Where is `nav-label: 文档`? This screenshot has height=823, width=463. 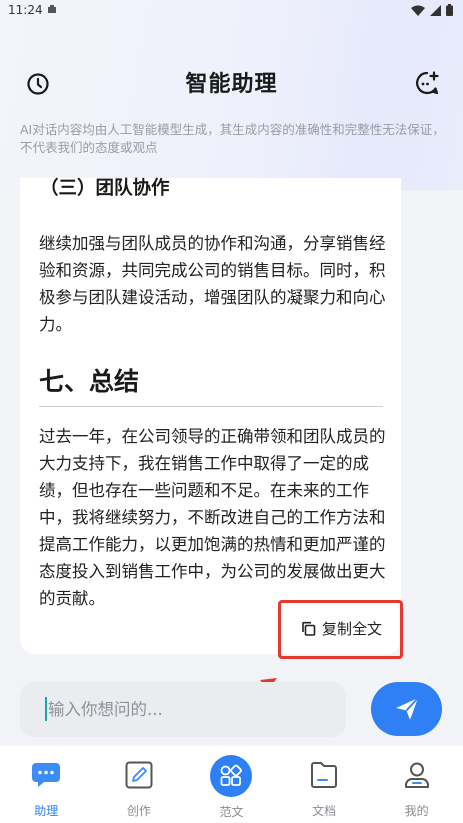 nav-label: 文档 is located at coordinates (324, 811).